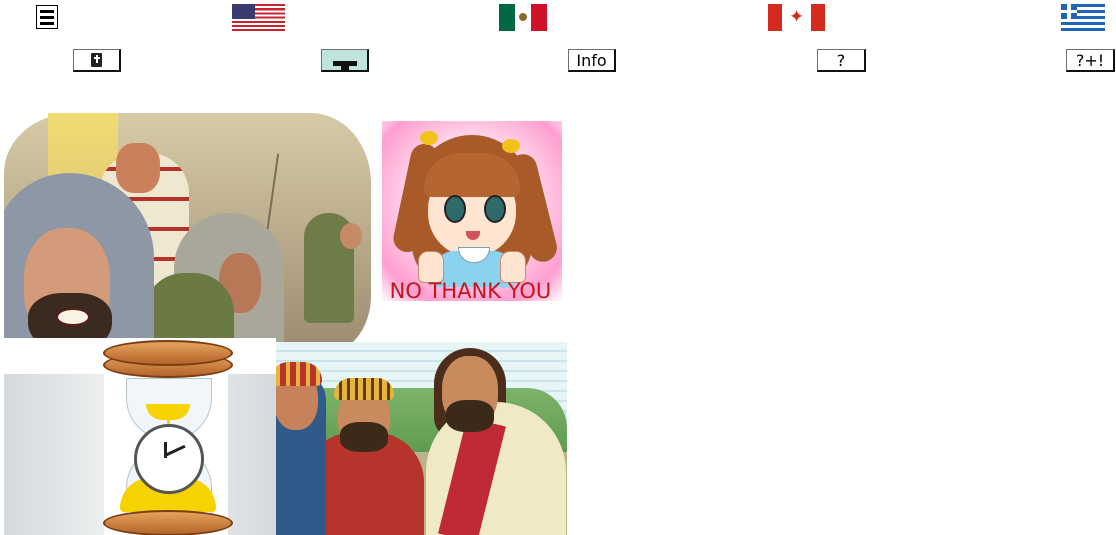  Describe the element at coordinates (1090, 60) in the screenshot. I see `help-plus-button: ?+!` at that location.